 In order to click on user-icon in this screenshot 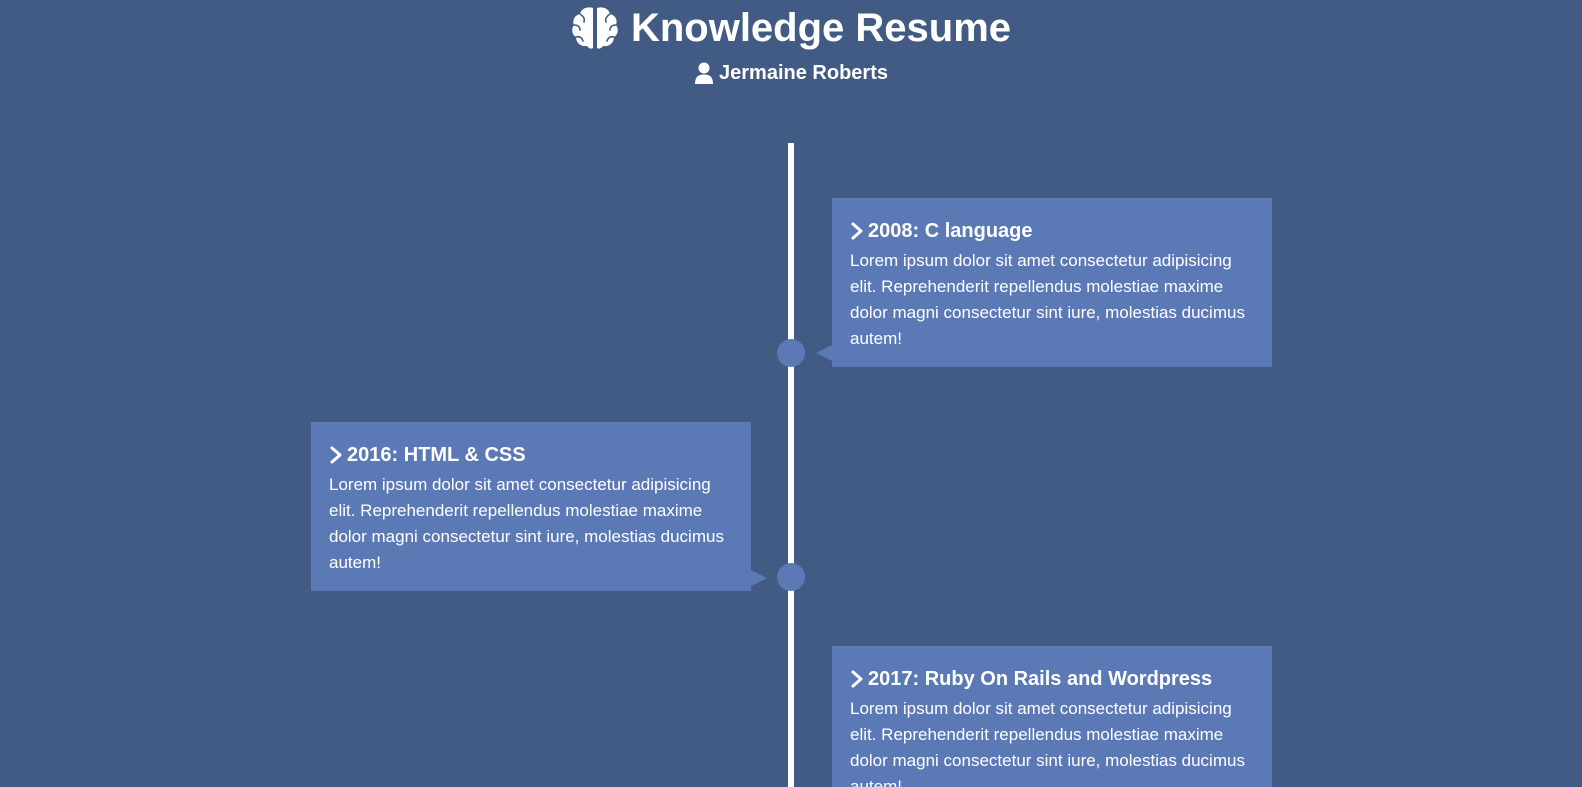, I will do `click(704, 73)`.